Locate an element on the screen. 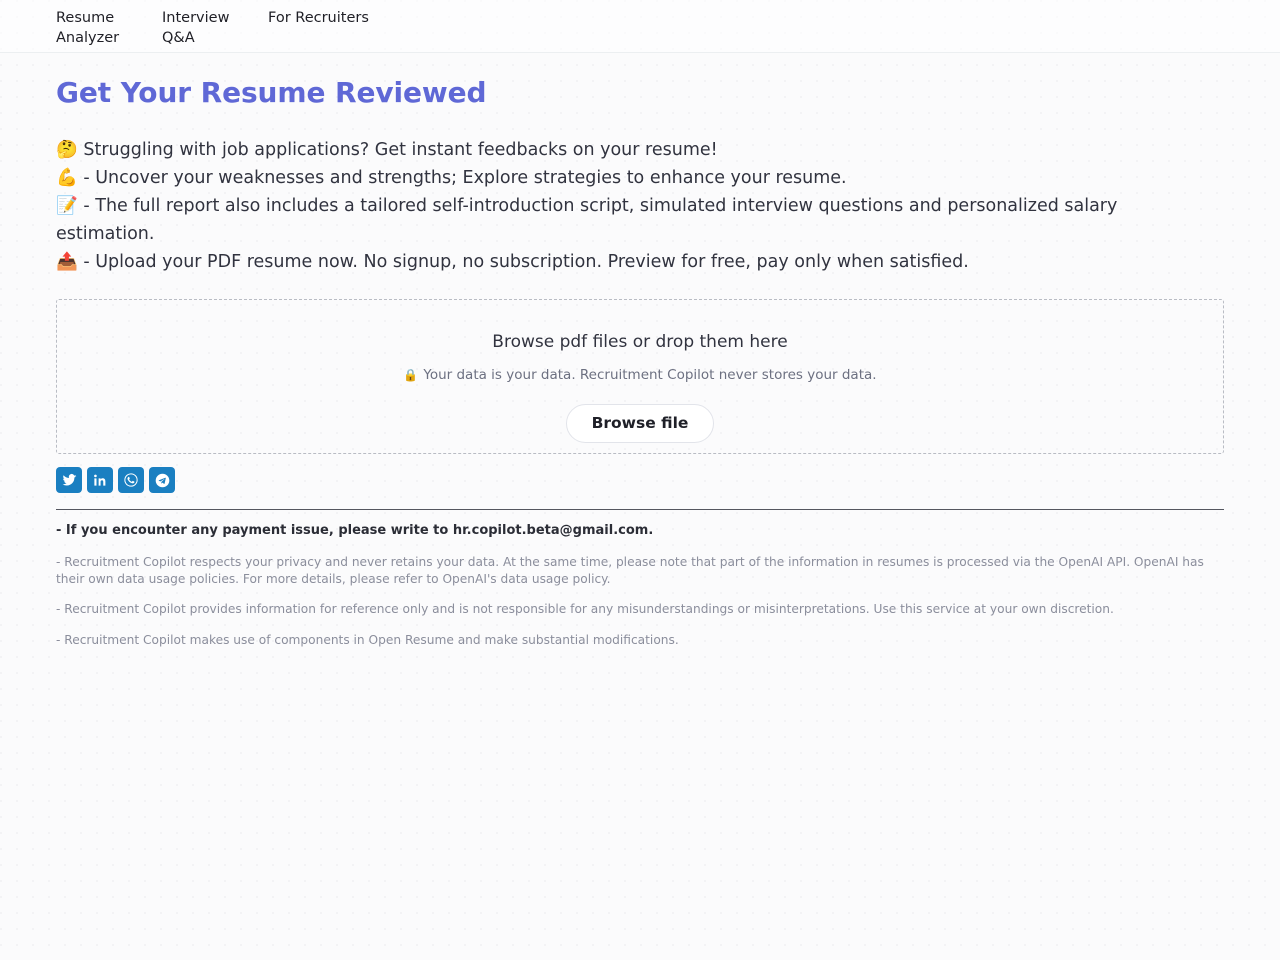  outbox-tray-icon: 📤 is located at coordinates (67, 262).